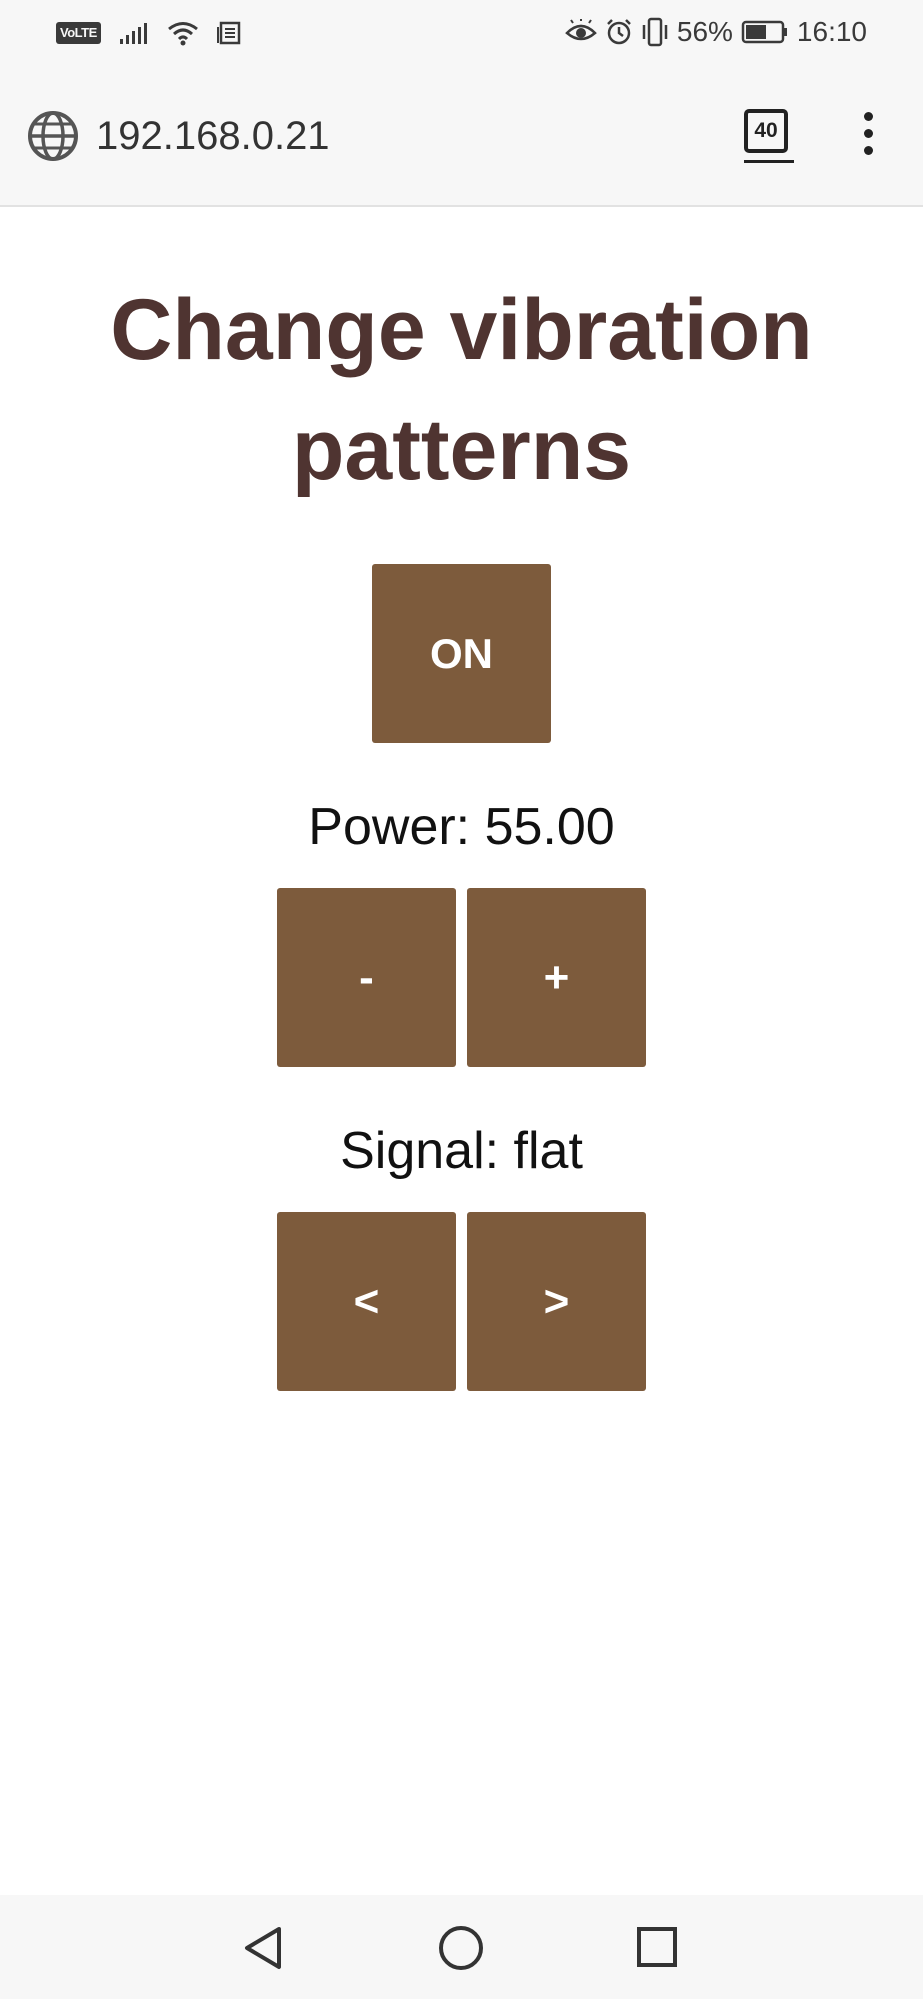  What do you see at coordinates (556, 977) in the screenshot?
I see `power-increase-button: +` at bounding box center [556, 977].